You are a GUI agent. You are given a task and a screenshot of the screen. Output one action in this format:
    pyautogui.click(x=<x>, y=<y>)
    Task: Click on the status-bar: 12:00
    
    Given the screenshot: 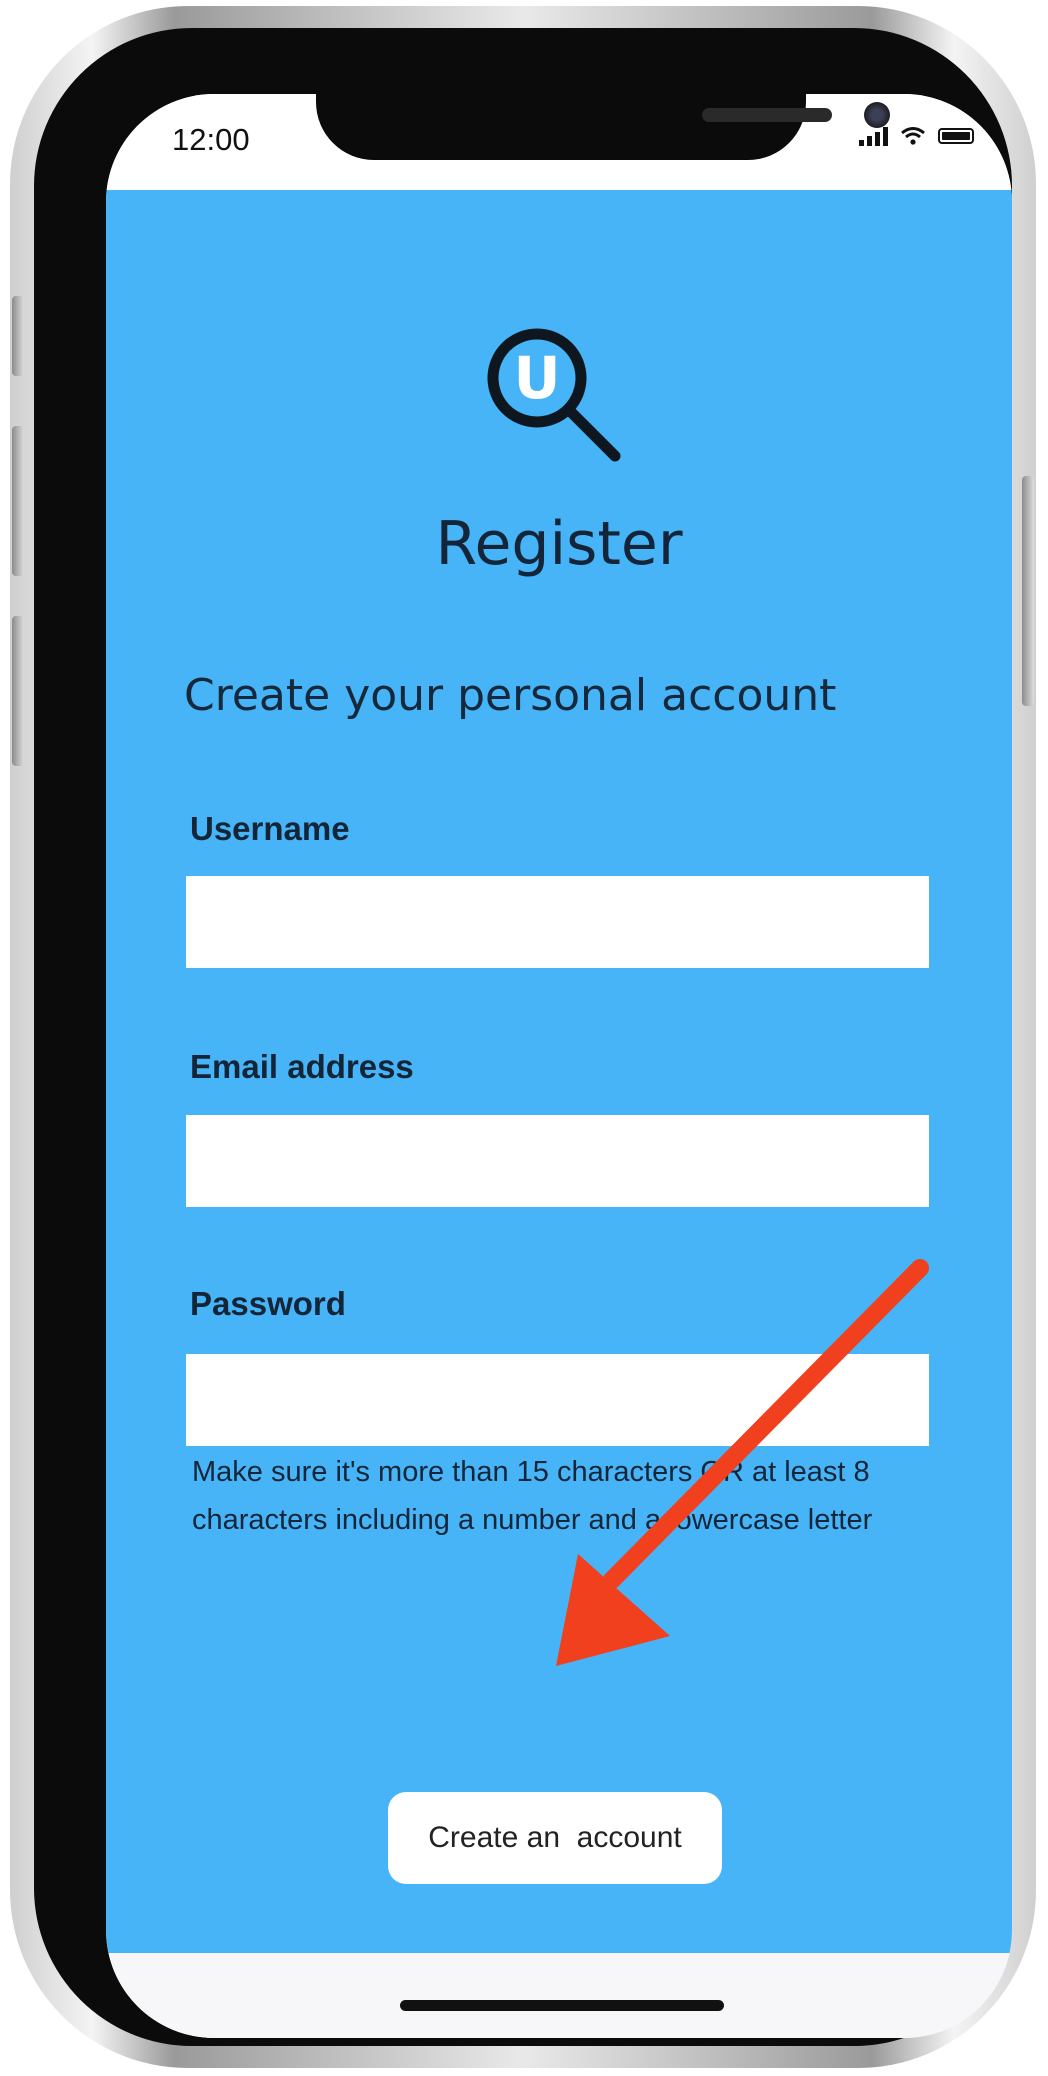 What is the action you would take?
    pyautogui.click(x=559, y=142)
    